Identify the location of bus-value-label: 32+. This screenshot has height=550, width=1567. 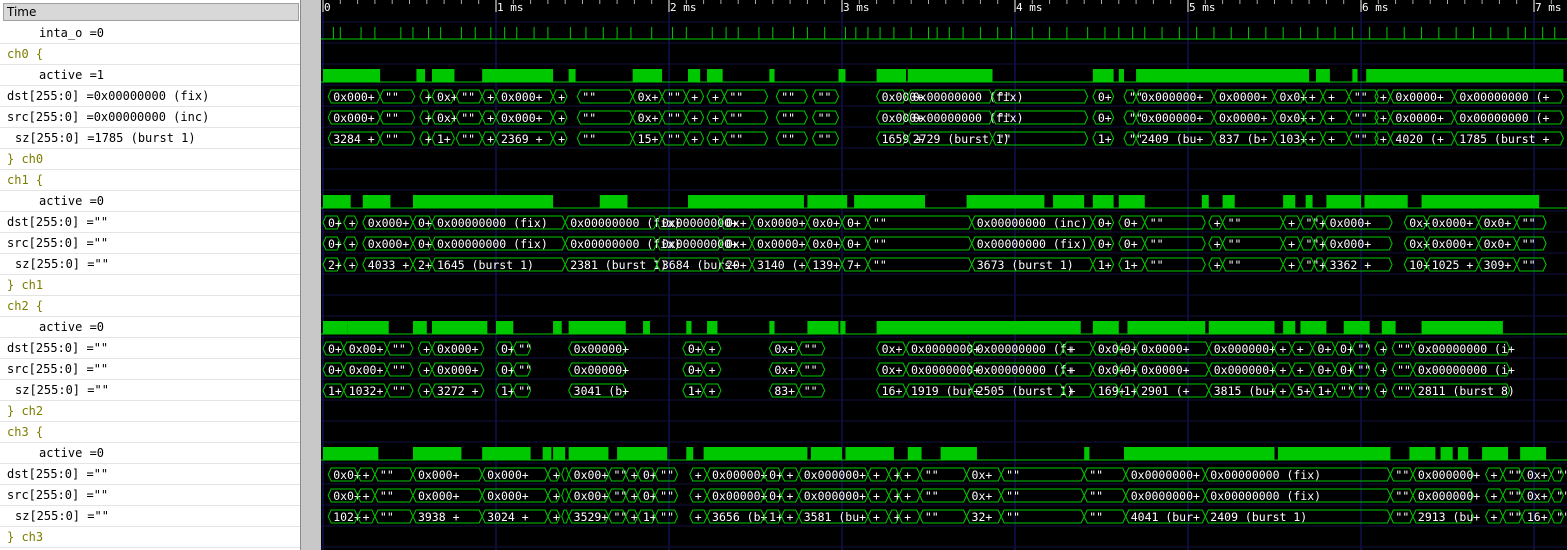
(982, 517).